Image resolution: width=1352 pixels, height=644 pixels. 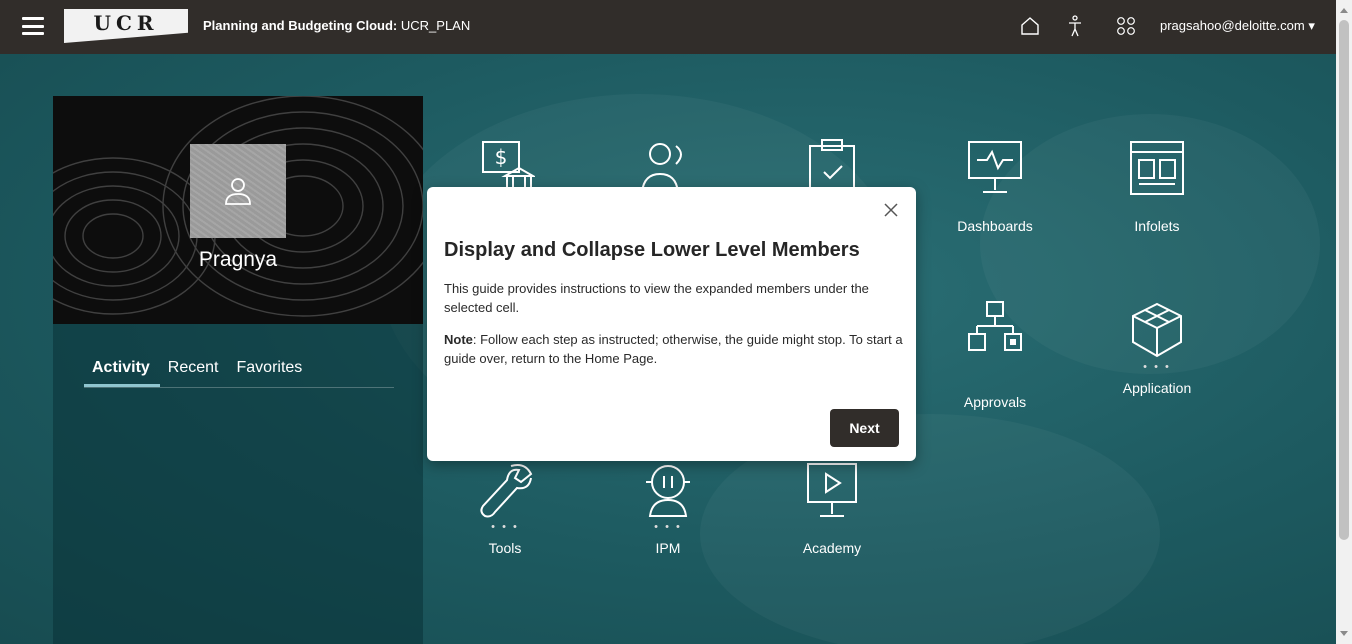 I want to click on accessibility-icon, so click(x=1075, y=26).